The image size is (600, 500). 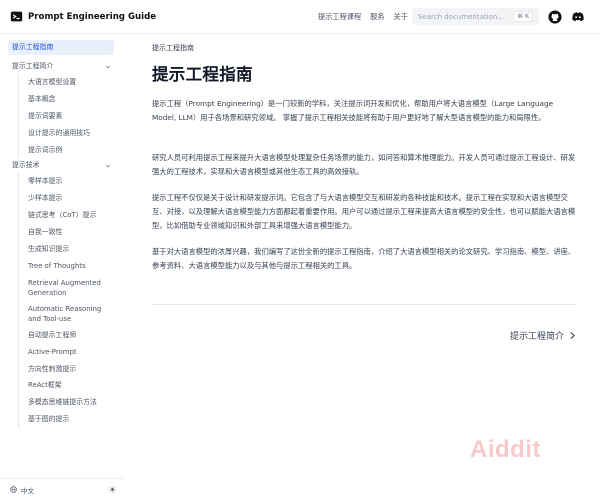 What do you see at coordinates (202, 74) in the screenshot?
I see `page-title: 提示工程指南` at bounding box center [202, 74].